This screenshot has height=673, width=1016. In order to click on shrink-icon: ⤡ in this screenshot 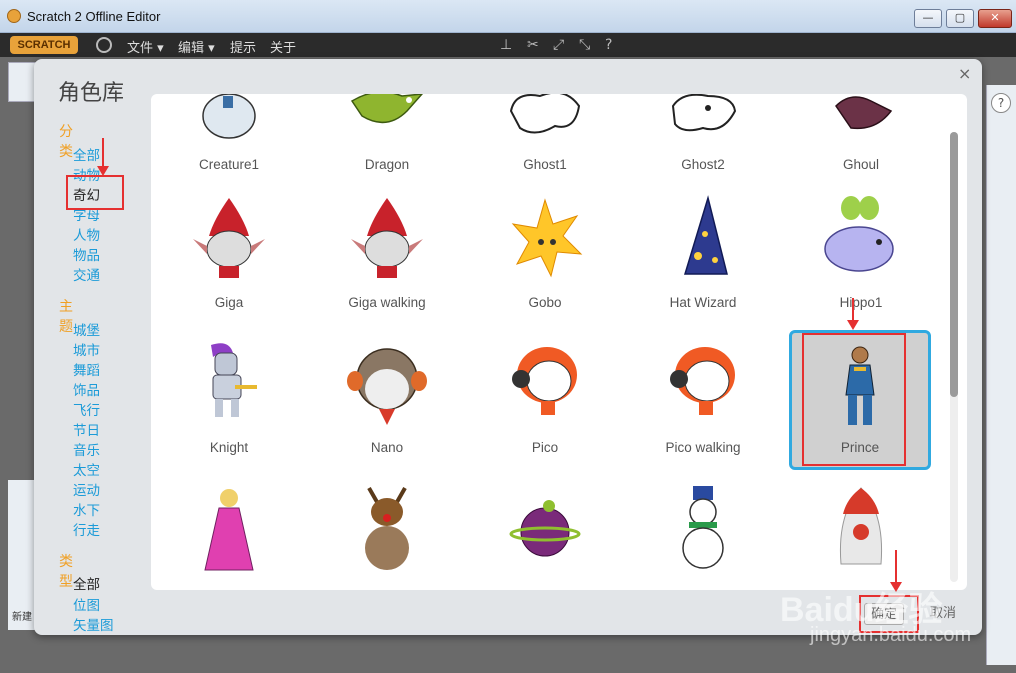, I will do `click(584, 45)`.